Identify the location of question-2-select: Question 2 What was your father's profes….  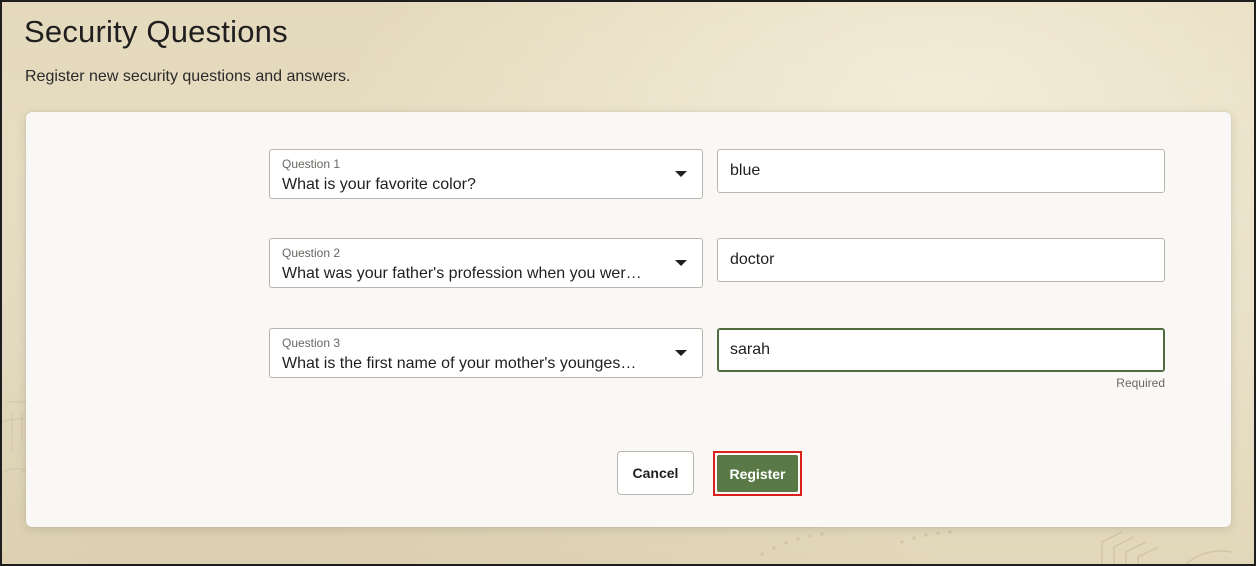
(486, 263).